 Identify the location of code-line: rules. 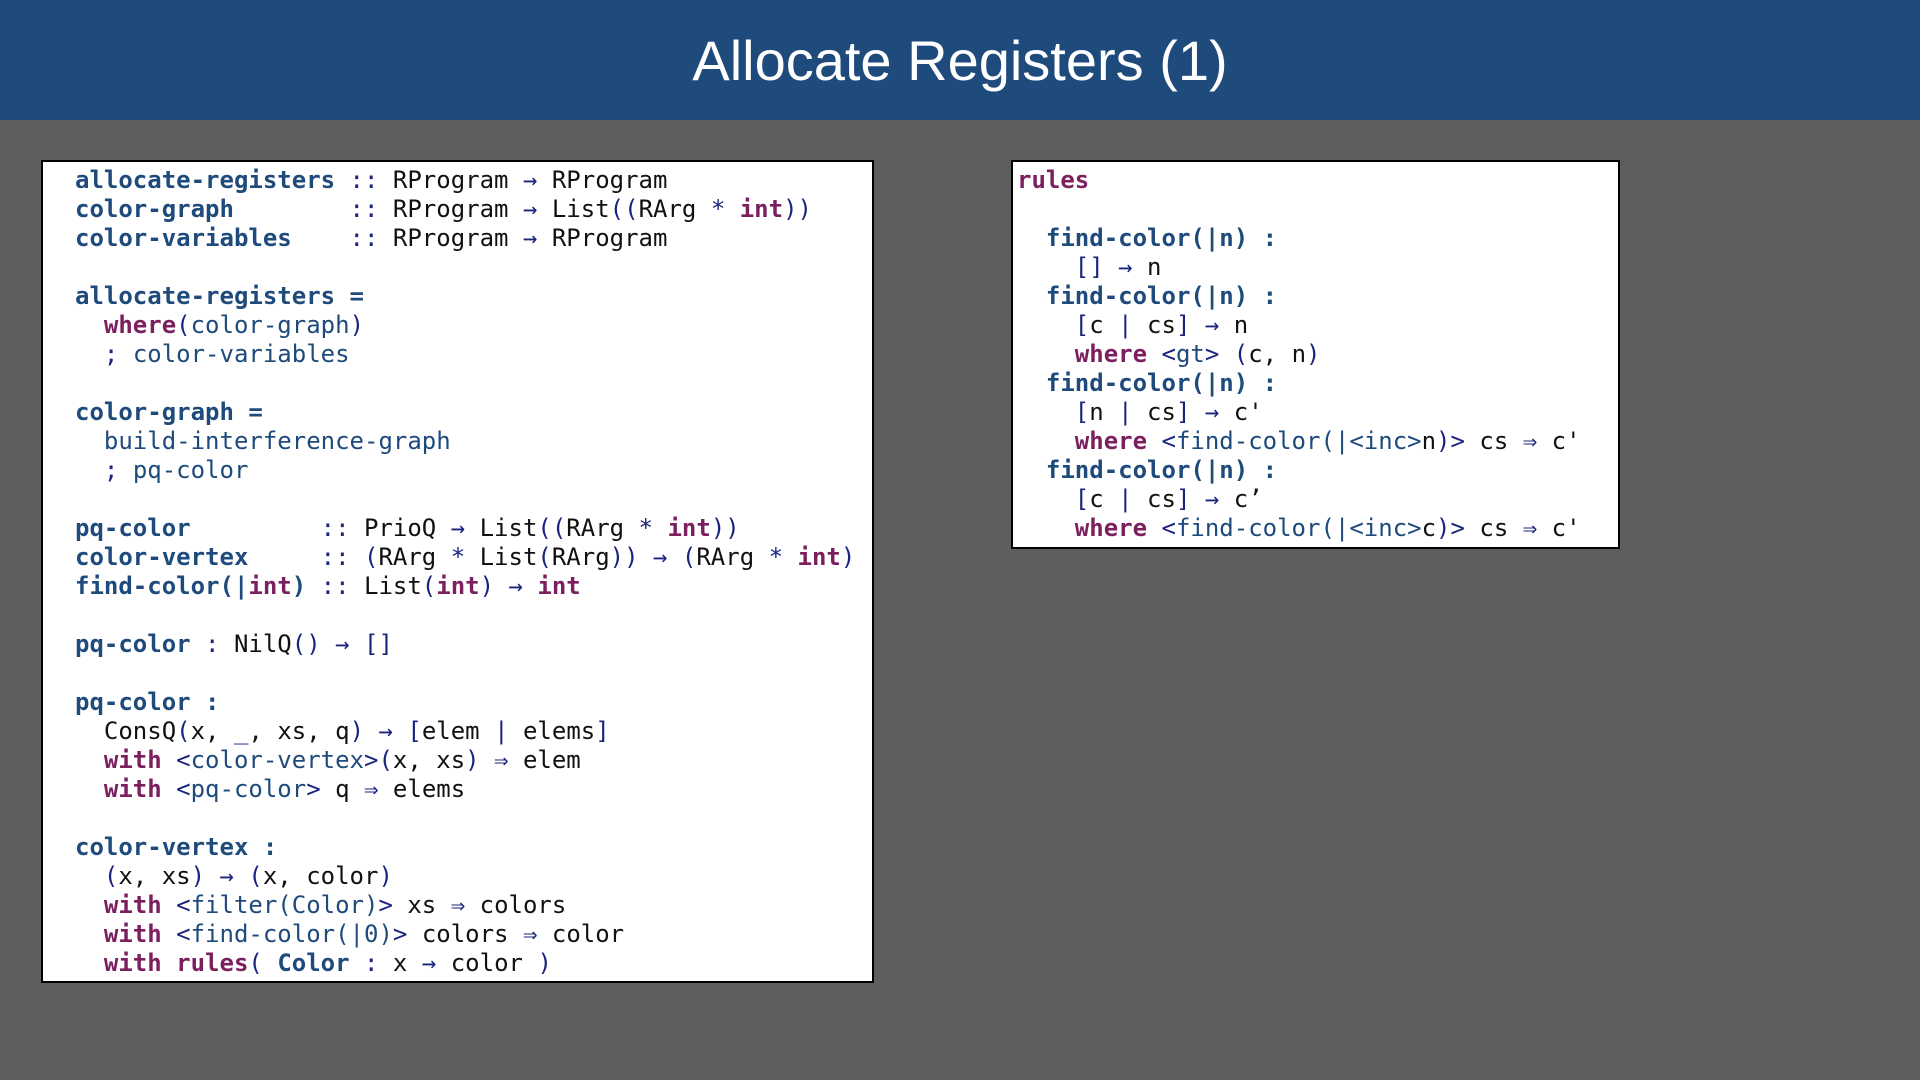
(1317, 180).